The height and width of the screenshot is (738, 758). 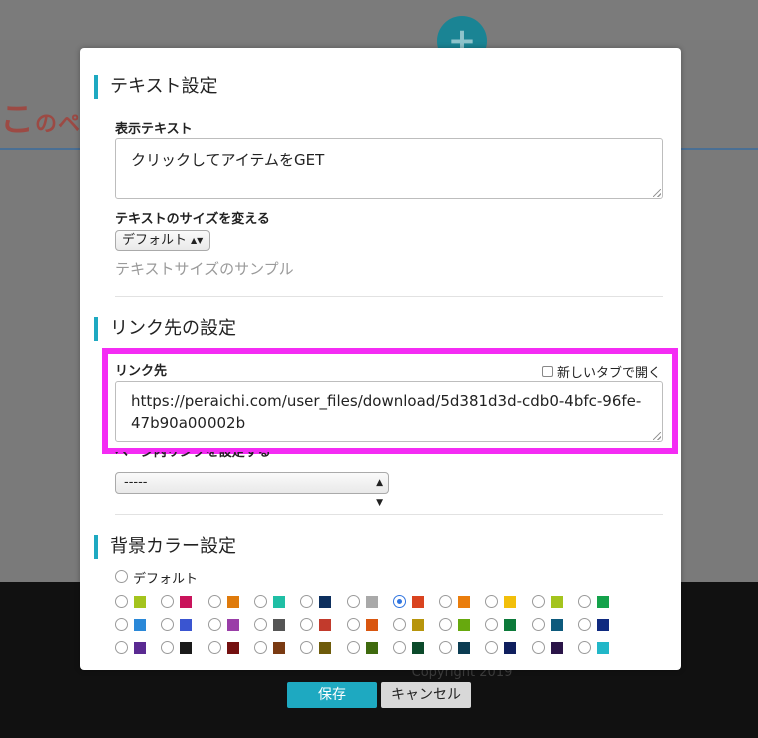 I want to click on page-heading: このペ, so click(x=40, y=116).